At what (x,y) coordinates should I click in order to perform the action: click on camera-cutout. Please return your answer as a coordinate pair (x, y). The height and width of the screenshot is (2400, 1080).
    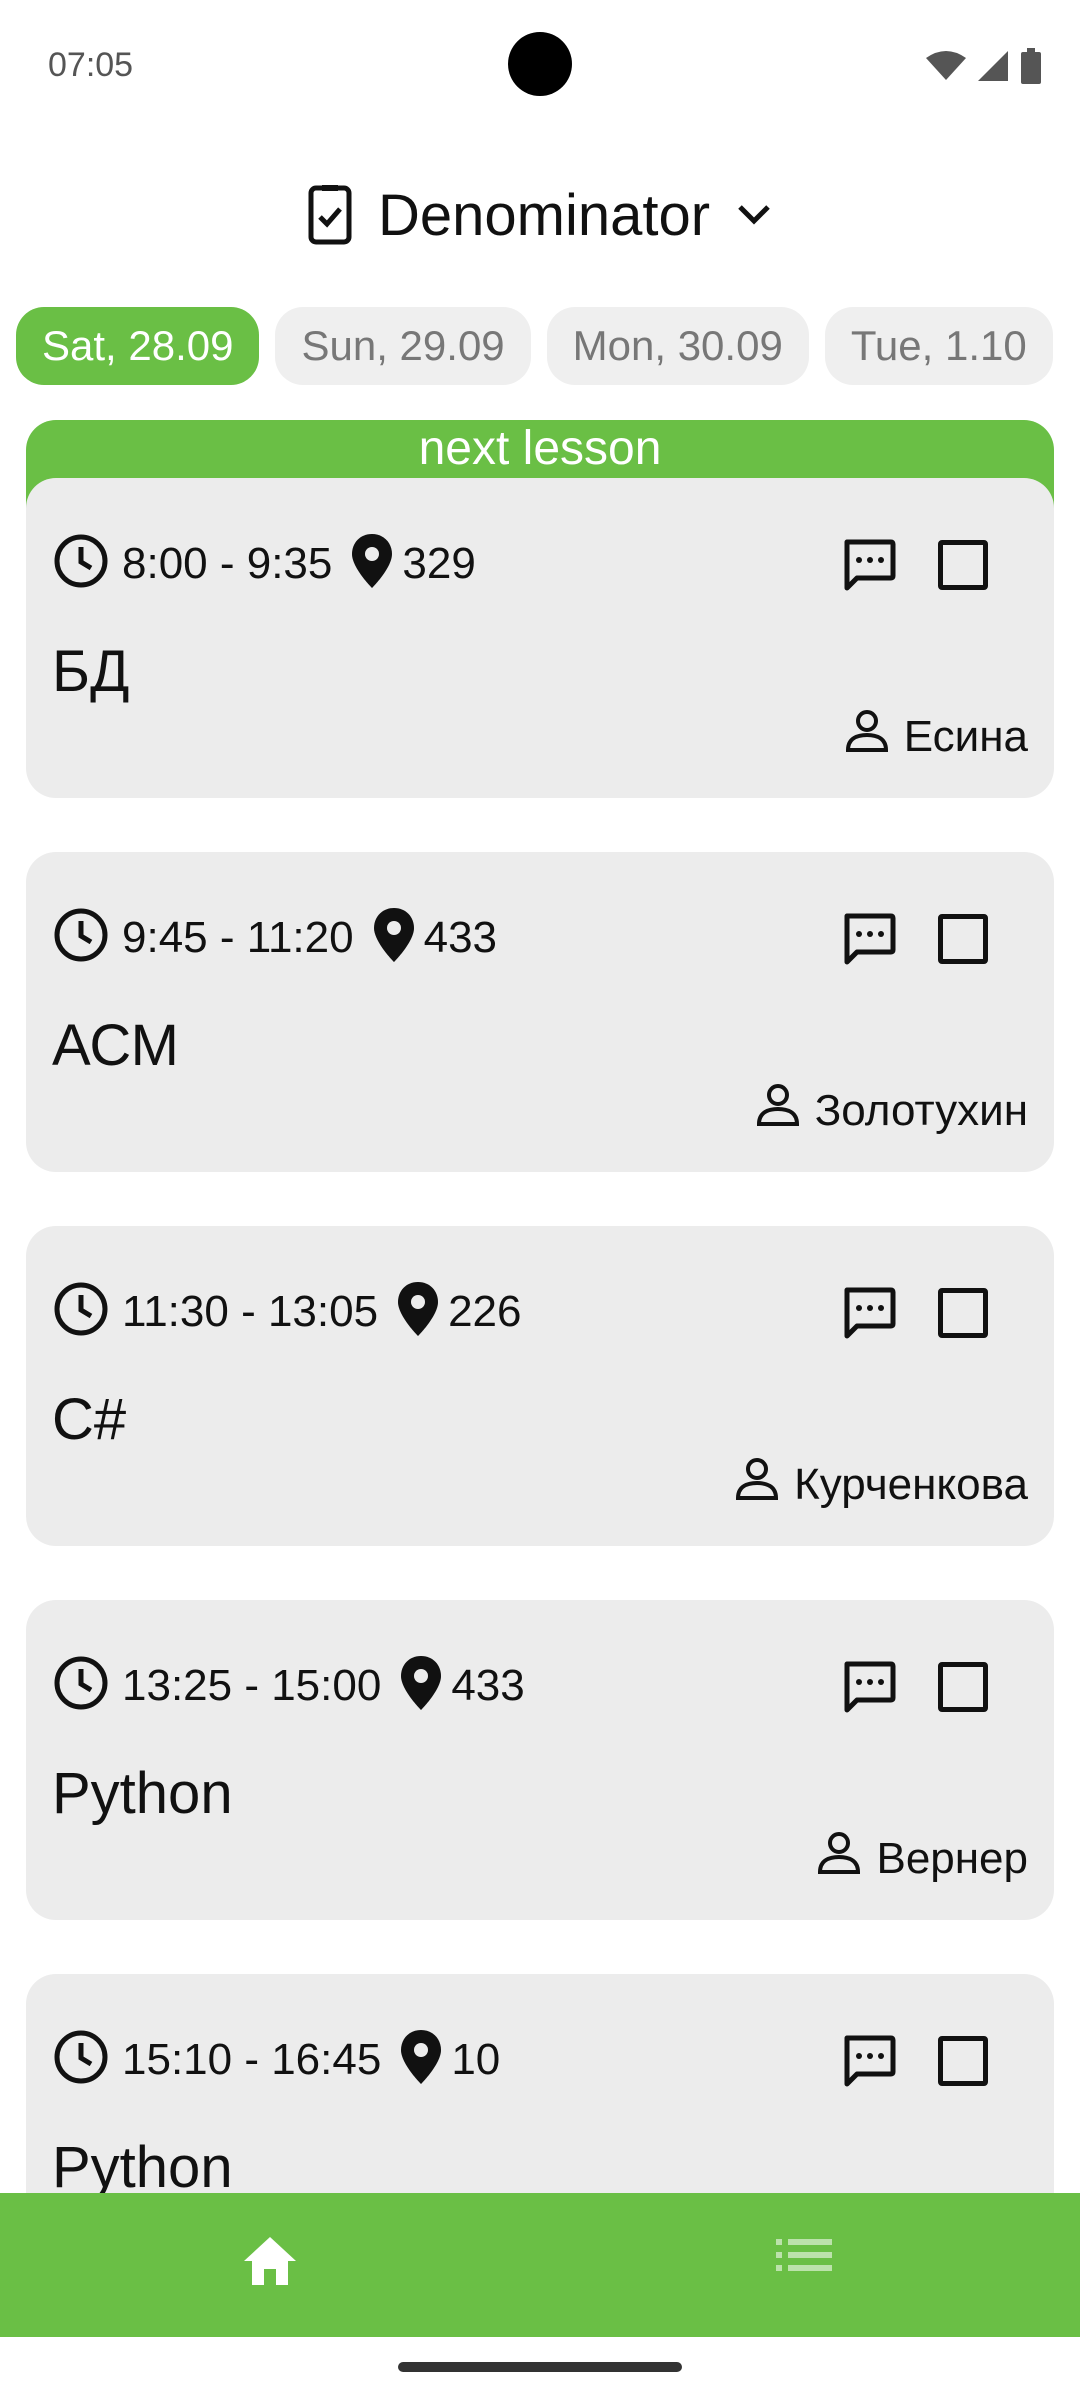
    Looking at the image, I should click on (540, 64).